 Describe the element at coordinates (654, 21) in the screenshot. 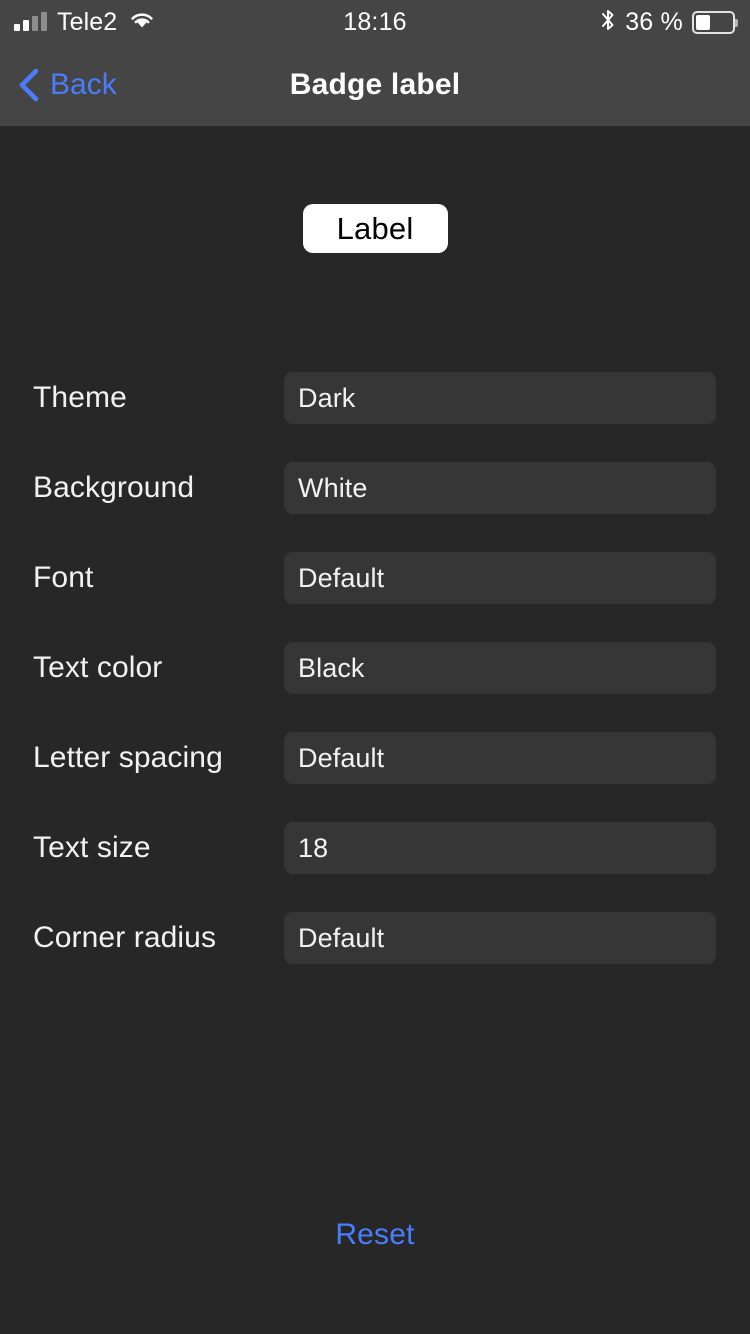

I see `battery-percent-label: 36 %` at that location.